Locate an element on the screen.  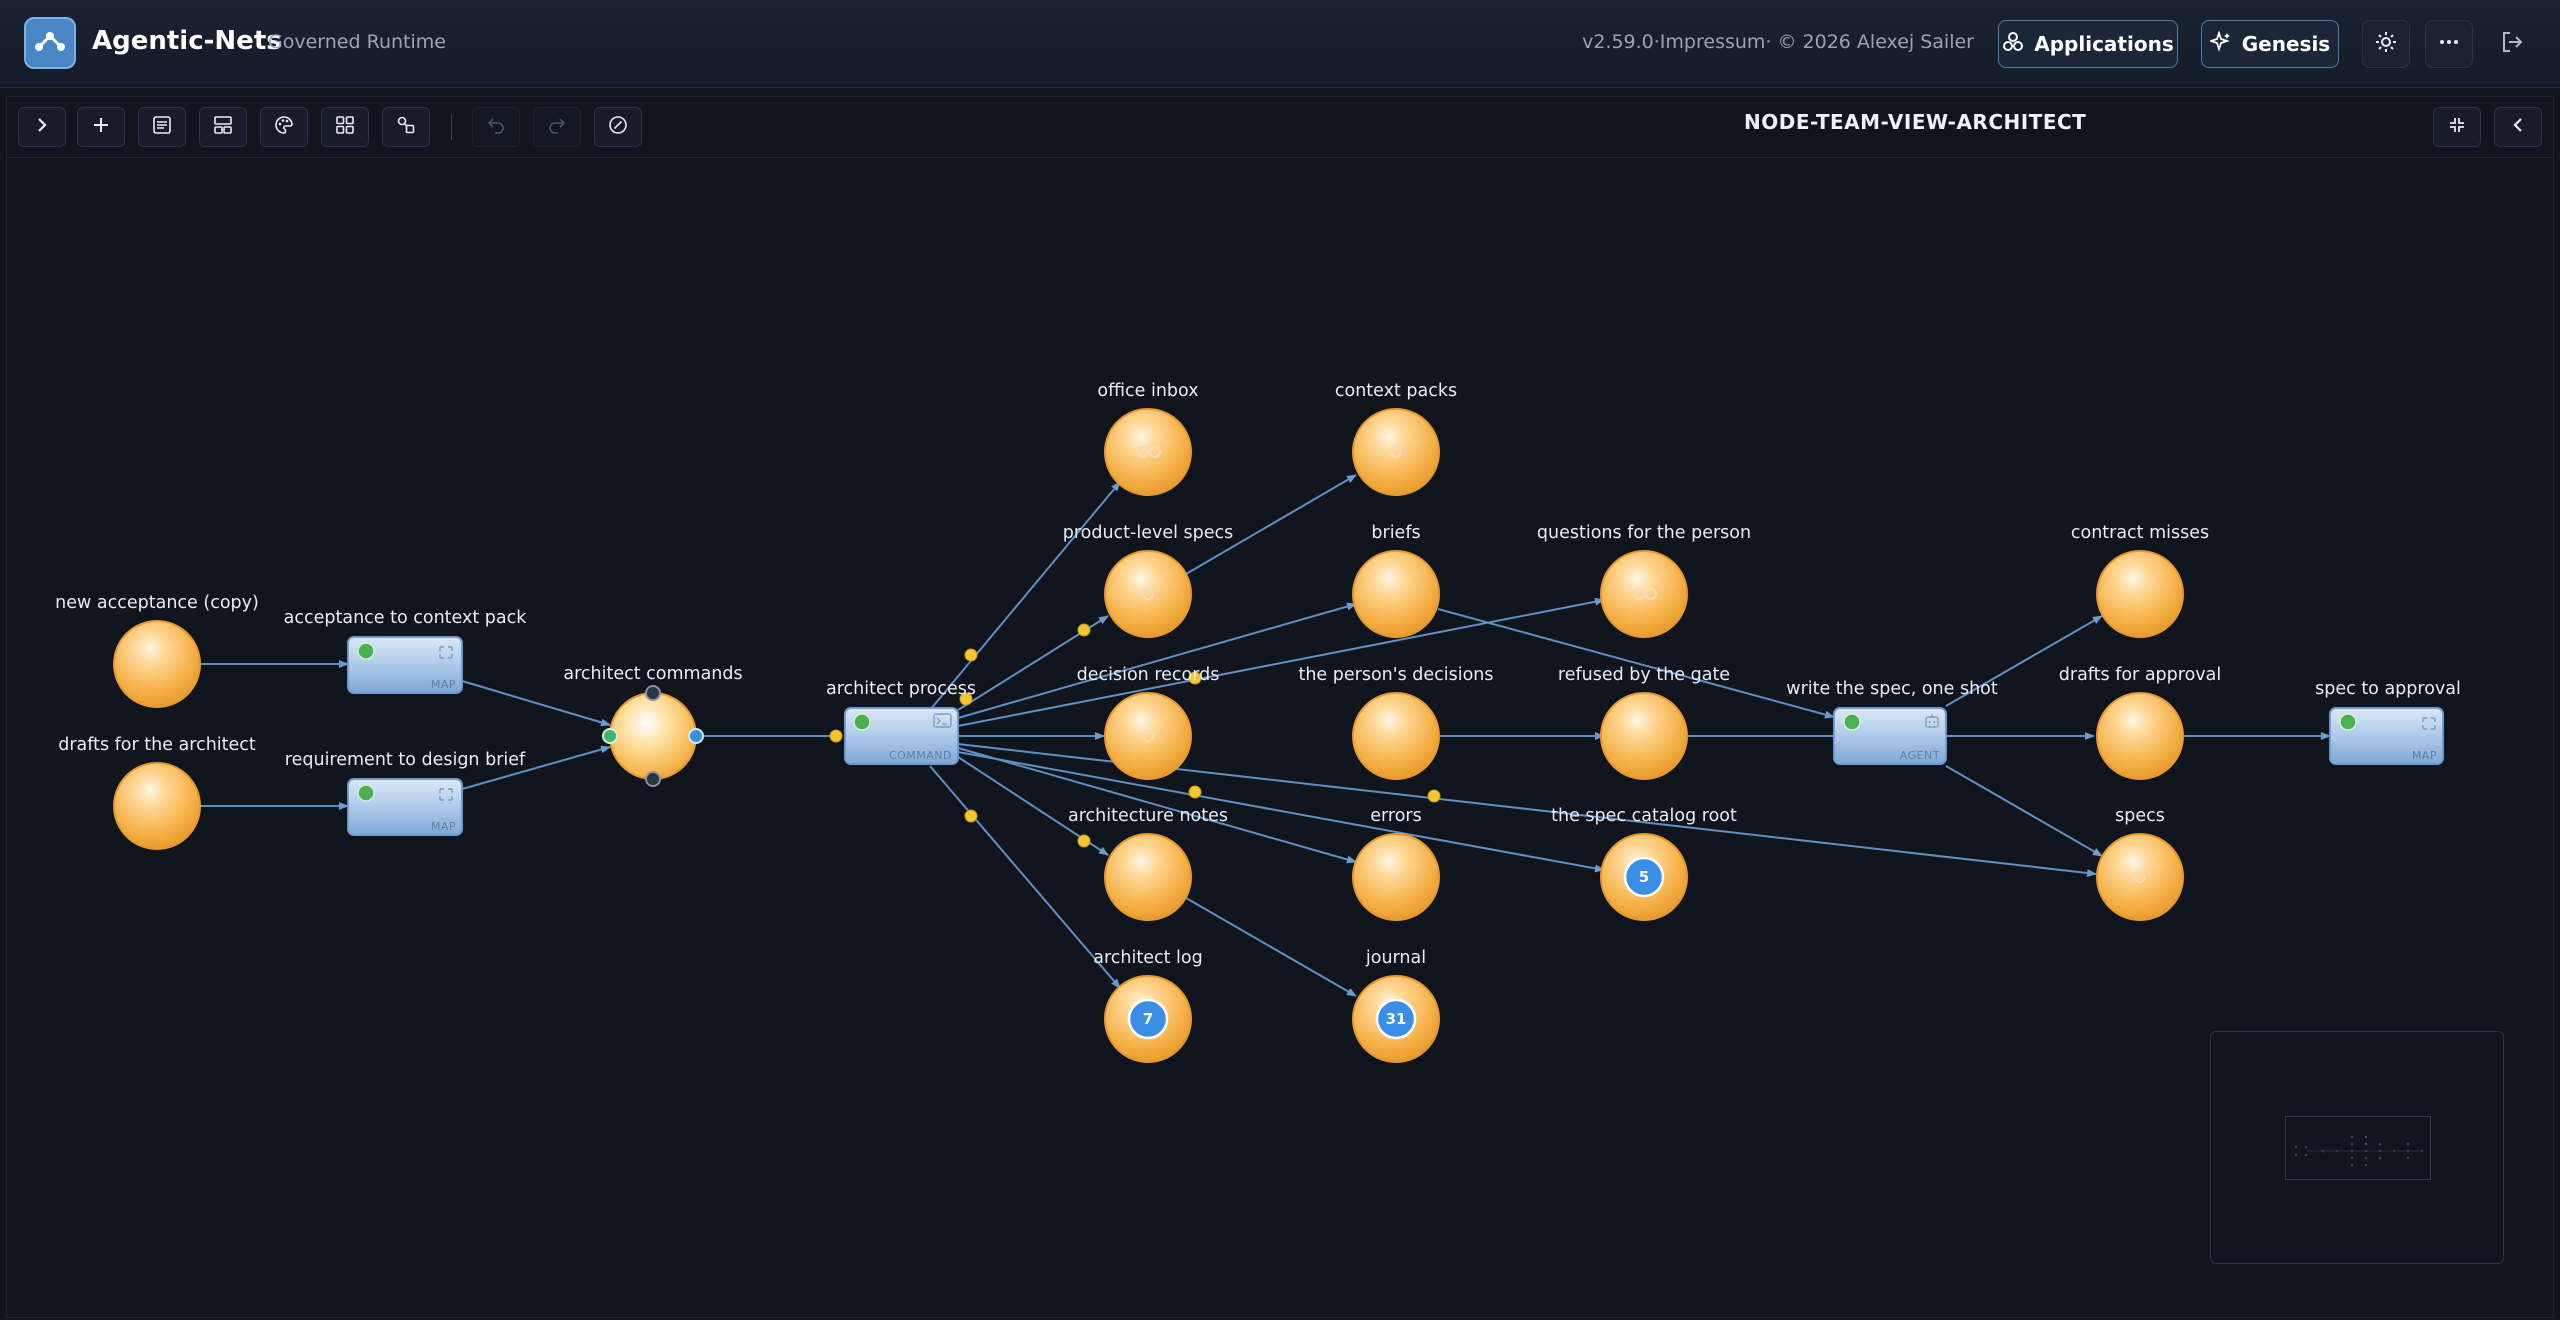
place-label: contract misses is located at coordinates (2140, 533).